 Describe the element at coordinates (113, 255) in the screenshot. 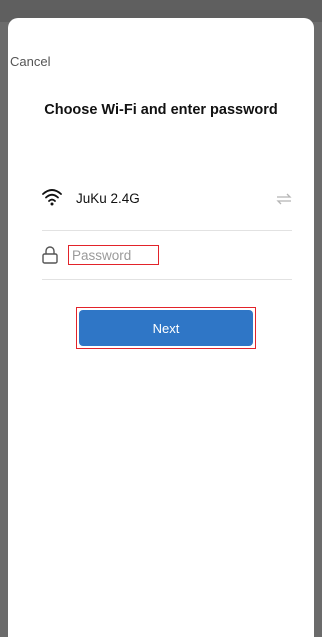

I see `password-input` at that location.